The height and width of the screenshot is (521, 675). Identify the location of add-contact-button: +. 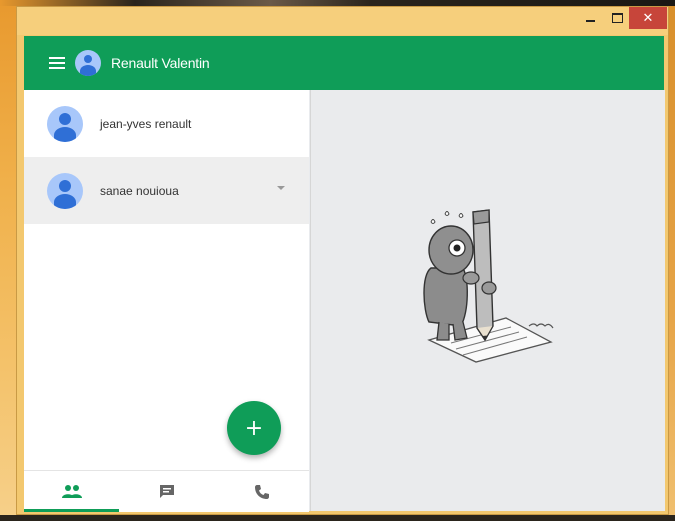
(254, 428).